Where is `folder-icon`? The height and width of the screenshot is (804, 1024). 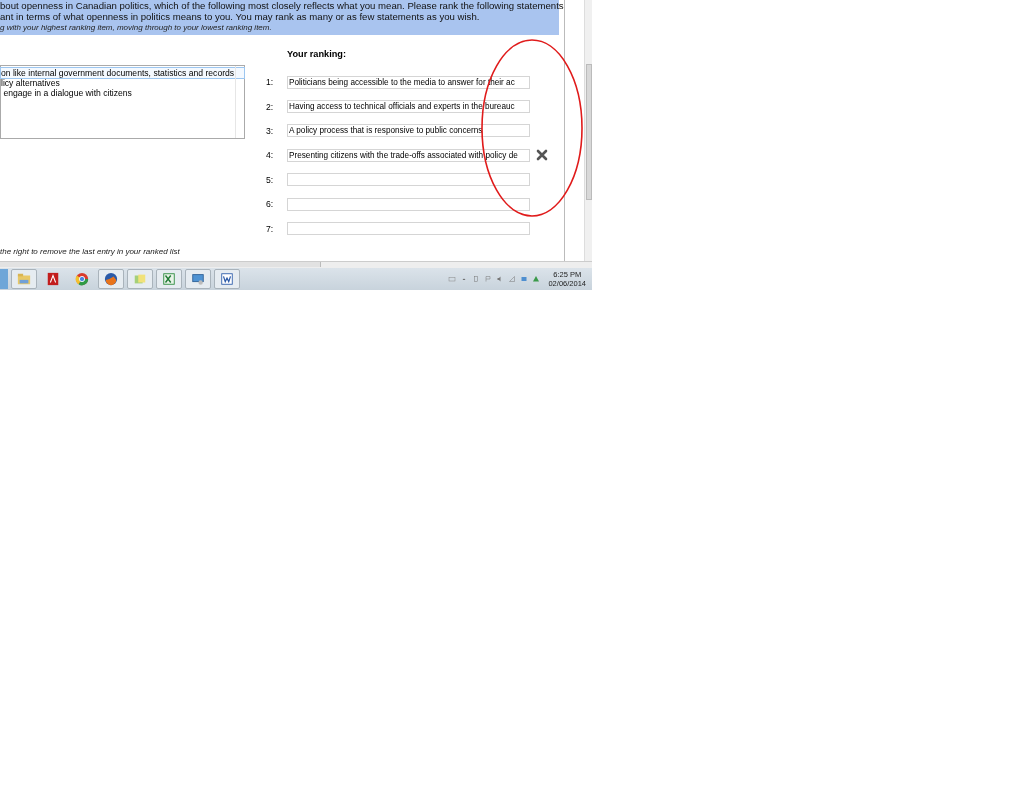
folder-icon is located at coordinates (24, 279).